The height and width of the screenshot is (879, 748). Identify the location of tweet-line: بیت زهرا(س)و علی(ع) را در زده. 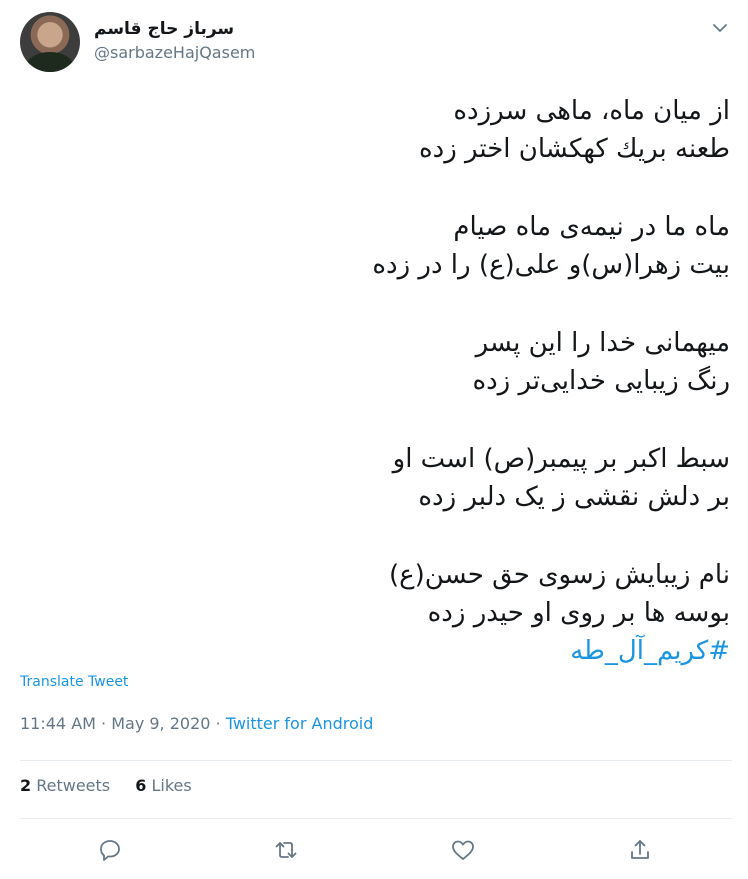
(551, 265).